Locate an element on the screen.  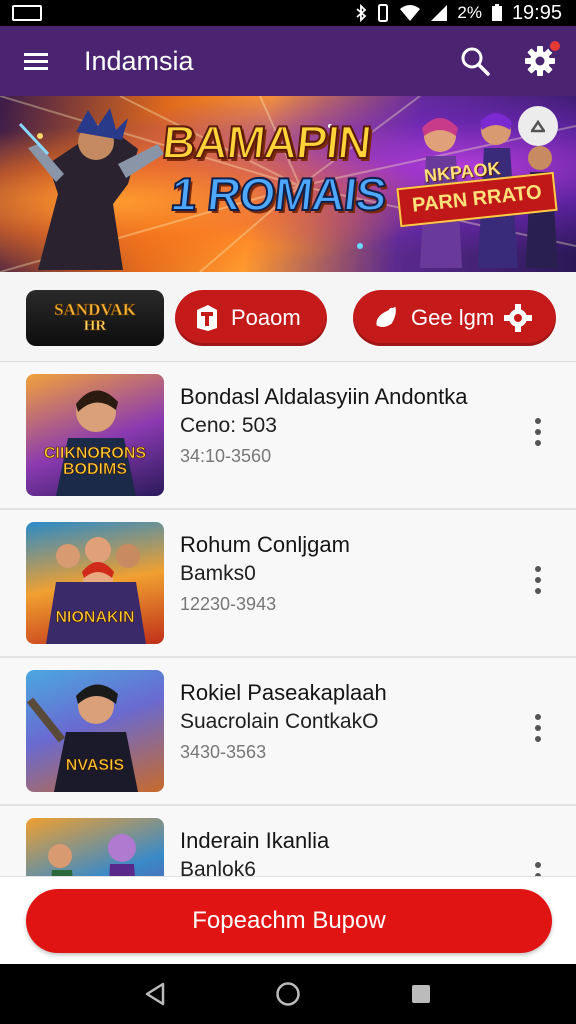
vibrate-icon is located at coordinates (383, 13).